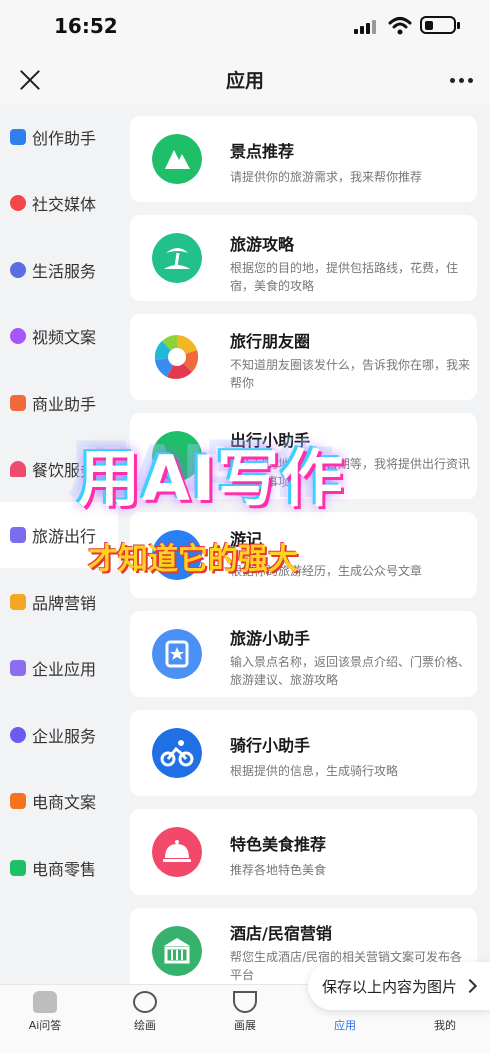 The image size is (490, 1053). Describe the element at coordinates (326, 177) in the screenshot. I see `card-desc: 请提供你的旅游需求，我来帮你推荐` at that location.